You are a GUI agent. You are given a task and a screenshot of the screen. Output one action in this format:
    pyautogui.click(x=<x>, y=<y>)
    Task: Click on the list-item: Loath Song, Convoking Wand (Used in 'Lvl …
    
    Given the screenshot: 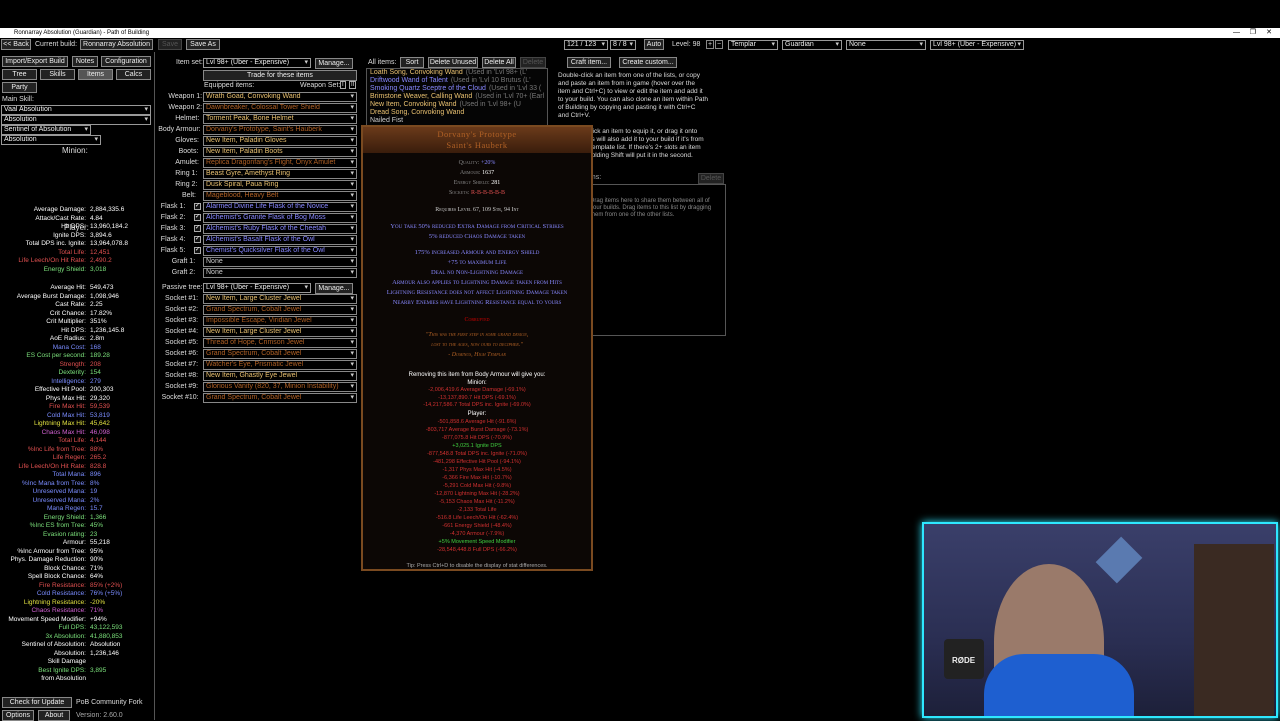 What is the action you would take?
    pyautogui.click(x=457, y=73)
    